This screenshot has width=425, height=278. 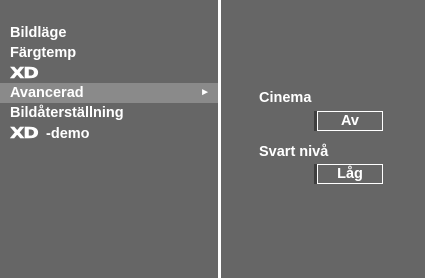 I want to click on menu-item-bildlage: Bildläge, so click(x=109, y=33).